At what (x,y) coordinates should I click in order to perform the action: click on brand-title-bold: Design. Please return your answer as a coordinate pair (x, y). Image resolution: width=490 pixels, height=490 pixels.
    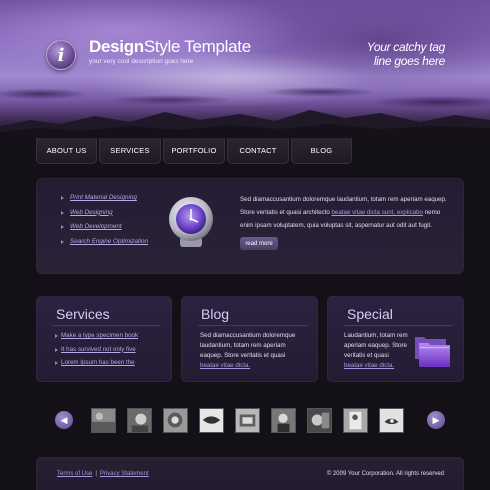
    Looking at the image, I should click on (116, 46).